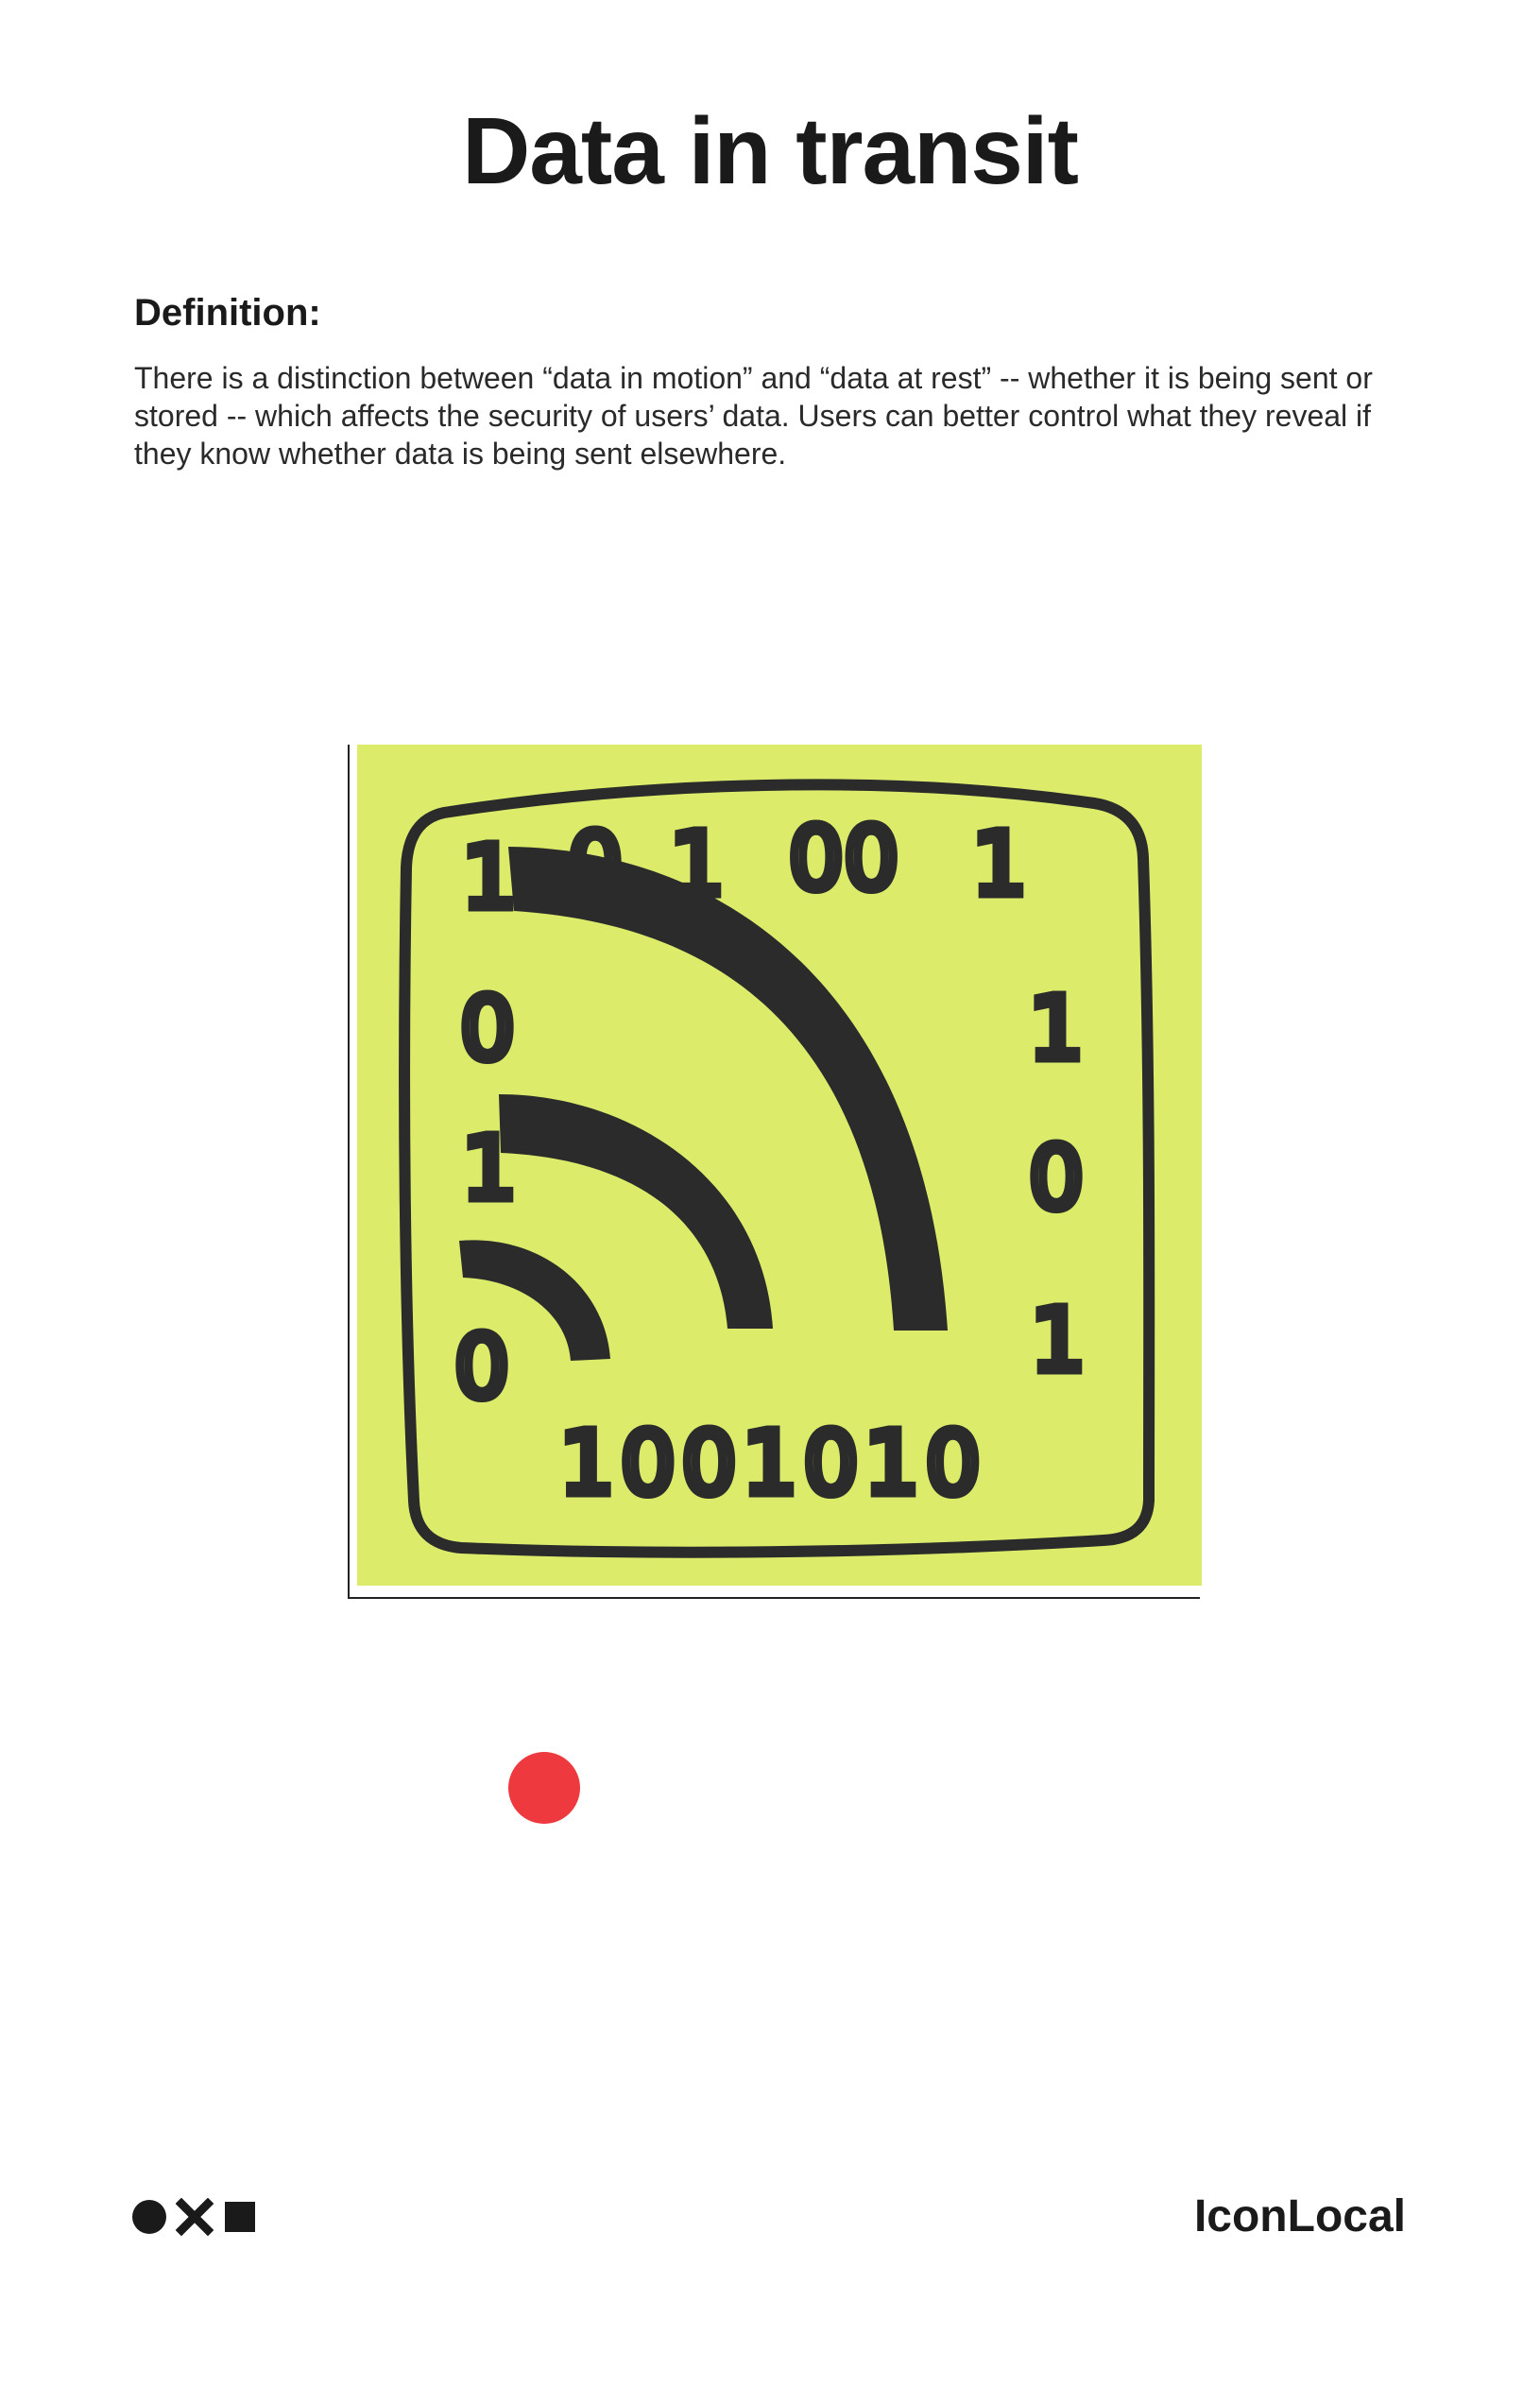 This screenshot has height=2404, width=1540. Describe the element at coordinates (698, 864) in the screenshot. I see `top-digit-3: 1` at that location.